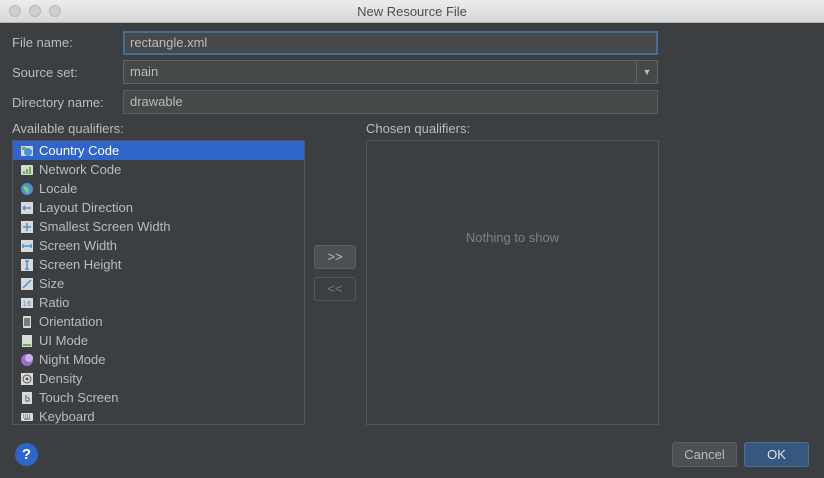 This screenshot has height=478, width=824. What do you see at coordinates (80, 169) in the screenshot?
I see `qualifier-label: Network Code` at bounding box center [80, 169].